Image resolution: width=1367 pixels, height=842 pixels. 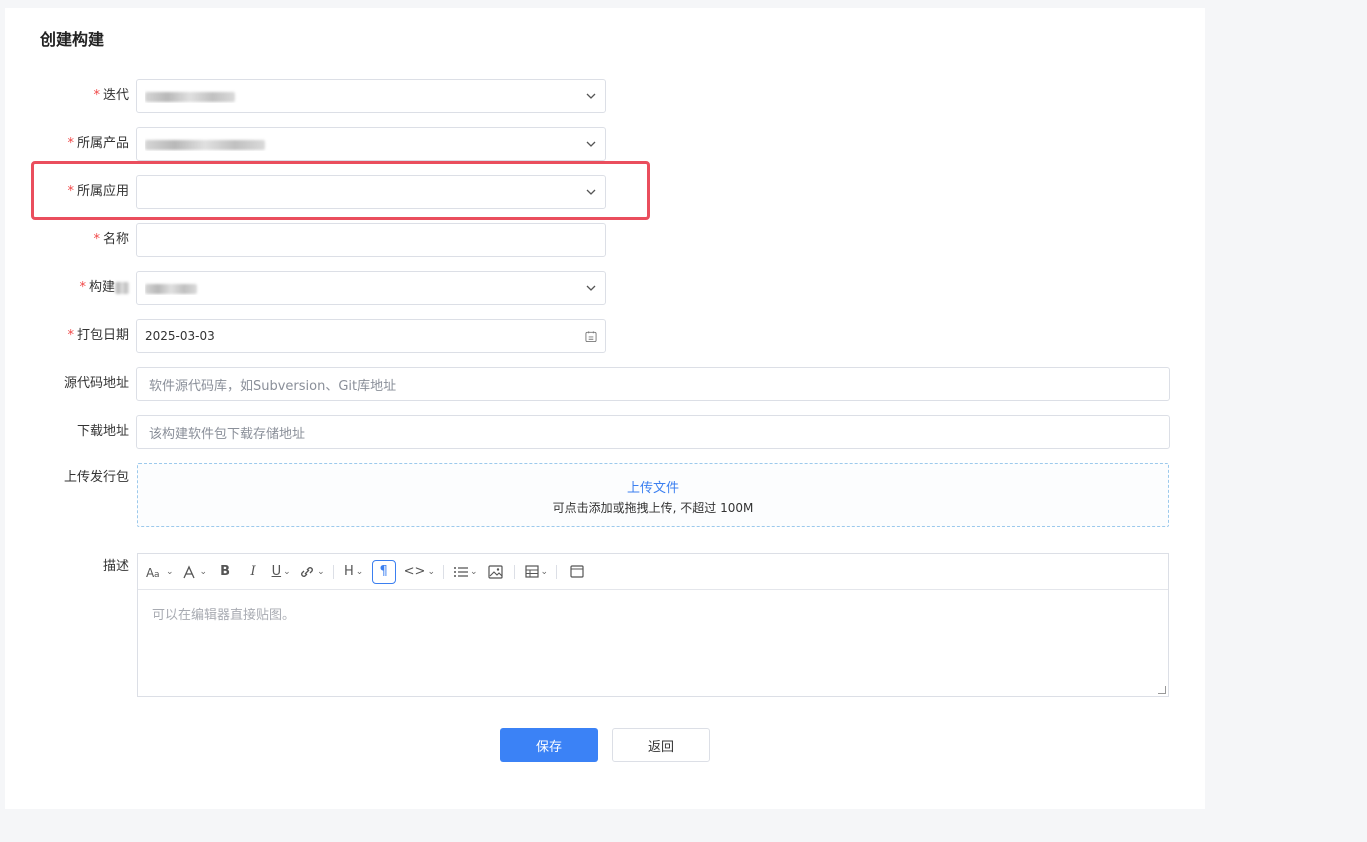 I want to click on fullscreen-icon, so click(x=577, y=572).